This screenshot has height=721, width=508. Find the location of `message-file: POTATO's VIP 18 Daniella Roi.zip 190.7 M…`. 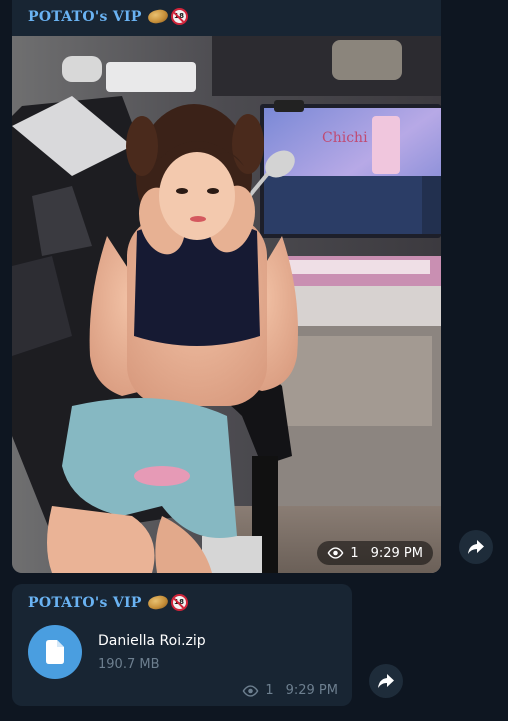

message-file: POTATO's VIP 18 Daniella Roi.zip 190.7 M… is located at coordinates (182, 645).